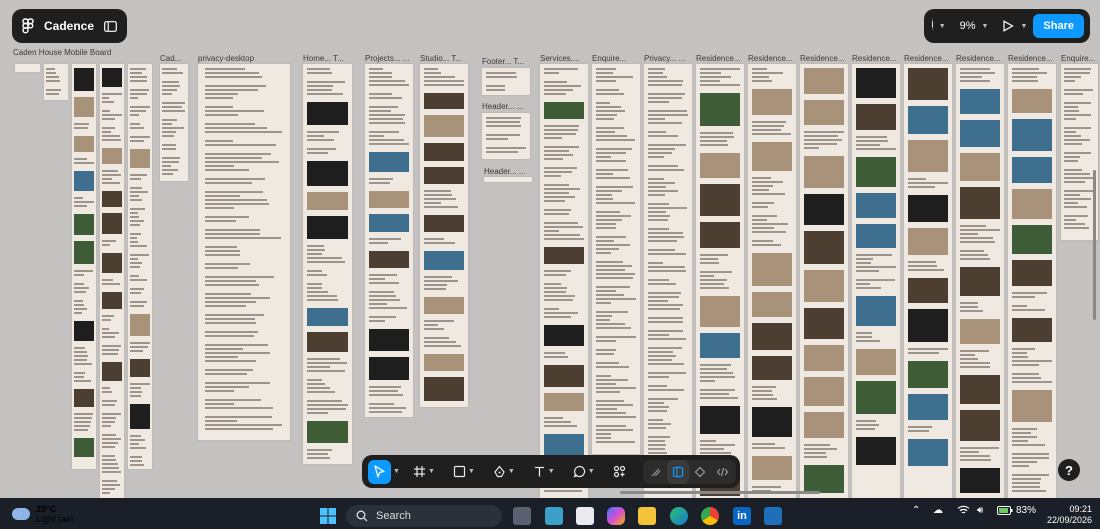  Describe the element at coordinates (773, 516) in the screenshot. I see `vscode-icon` at that location.